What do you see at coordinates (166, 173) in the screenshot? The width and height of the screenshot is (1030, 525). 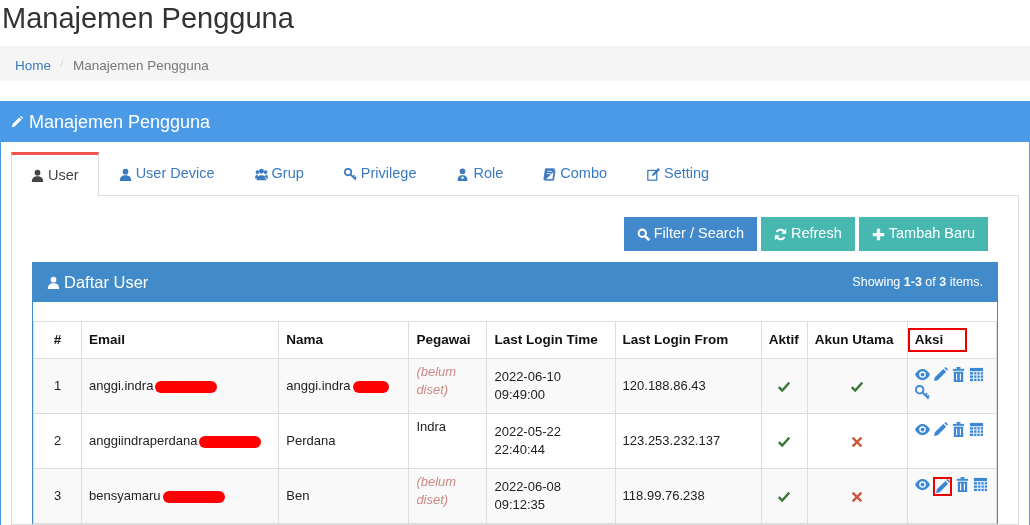 I see `tab: User Device` at bounding box center [166, 173].